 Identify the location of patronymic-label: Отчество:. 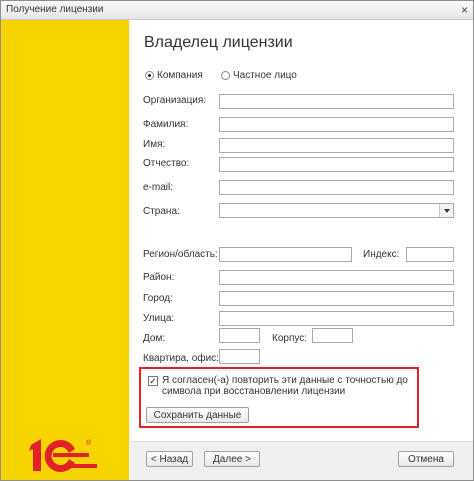
(166, 163).